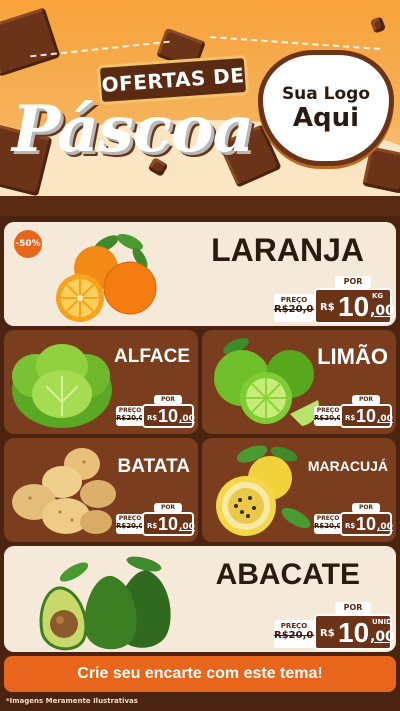 This screenshot has width=400, height=711. Describe the element at coordinates (153, 466) in the screenshot. I see `product-name: BATATA` at that location.